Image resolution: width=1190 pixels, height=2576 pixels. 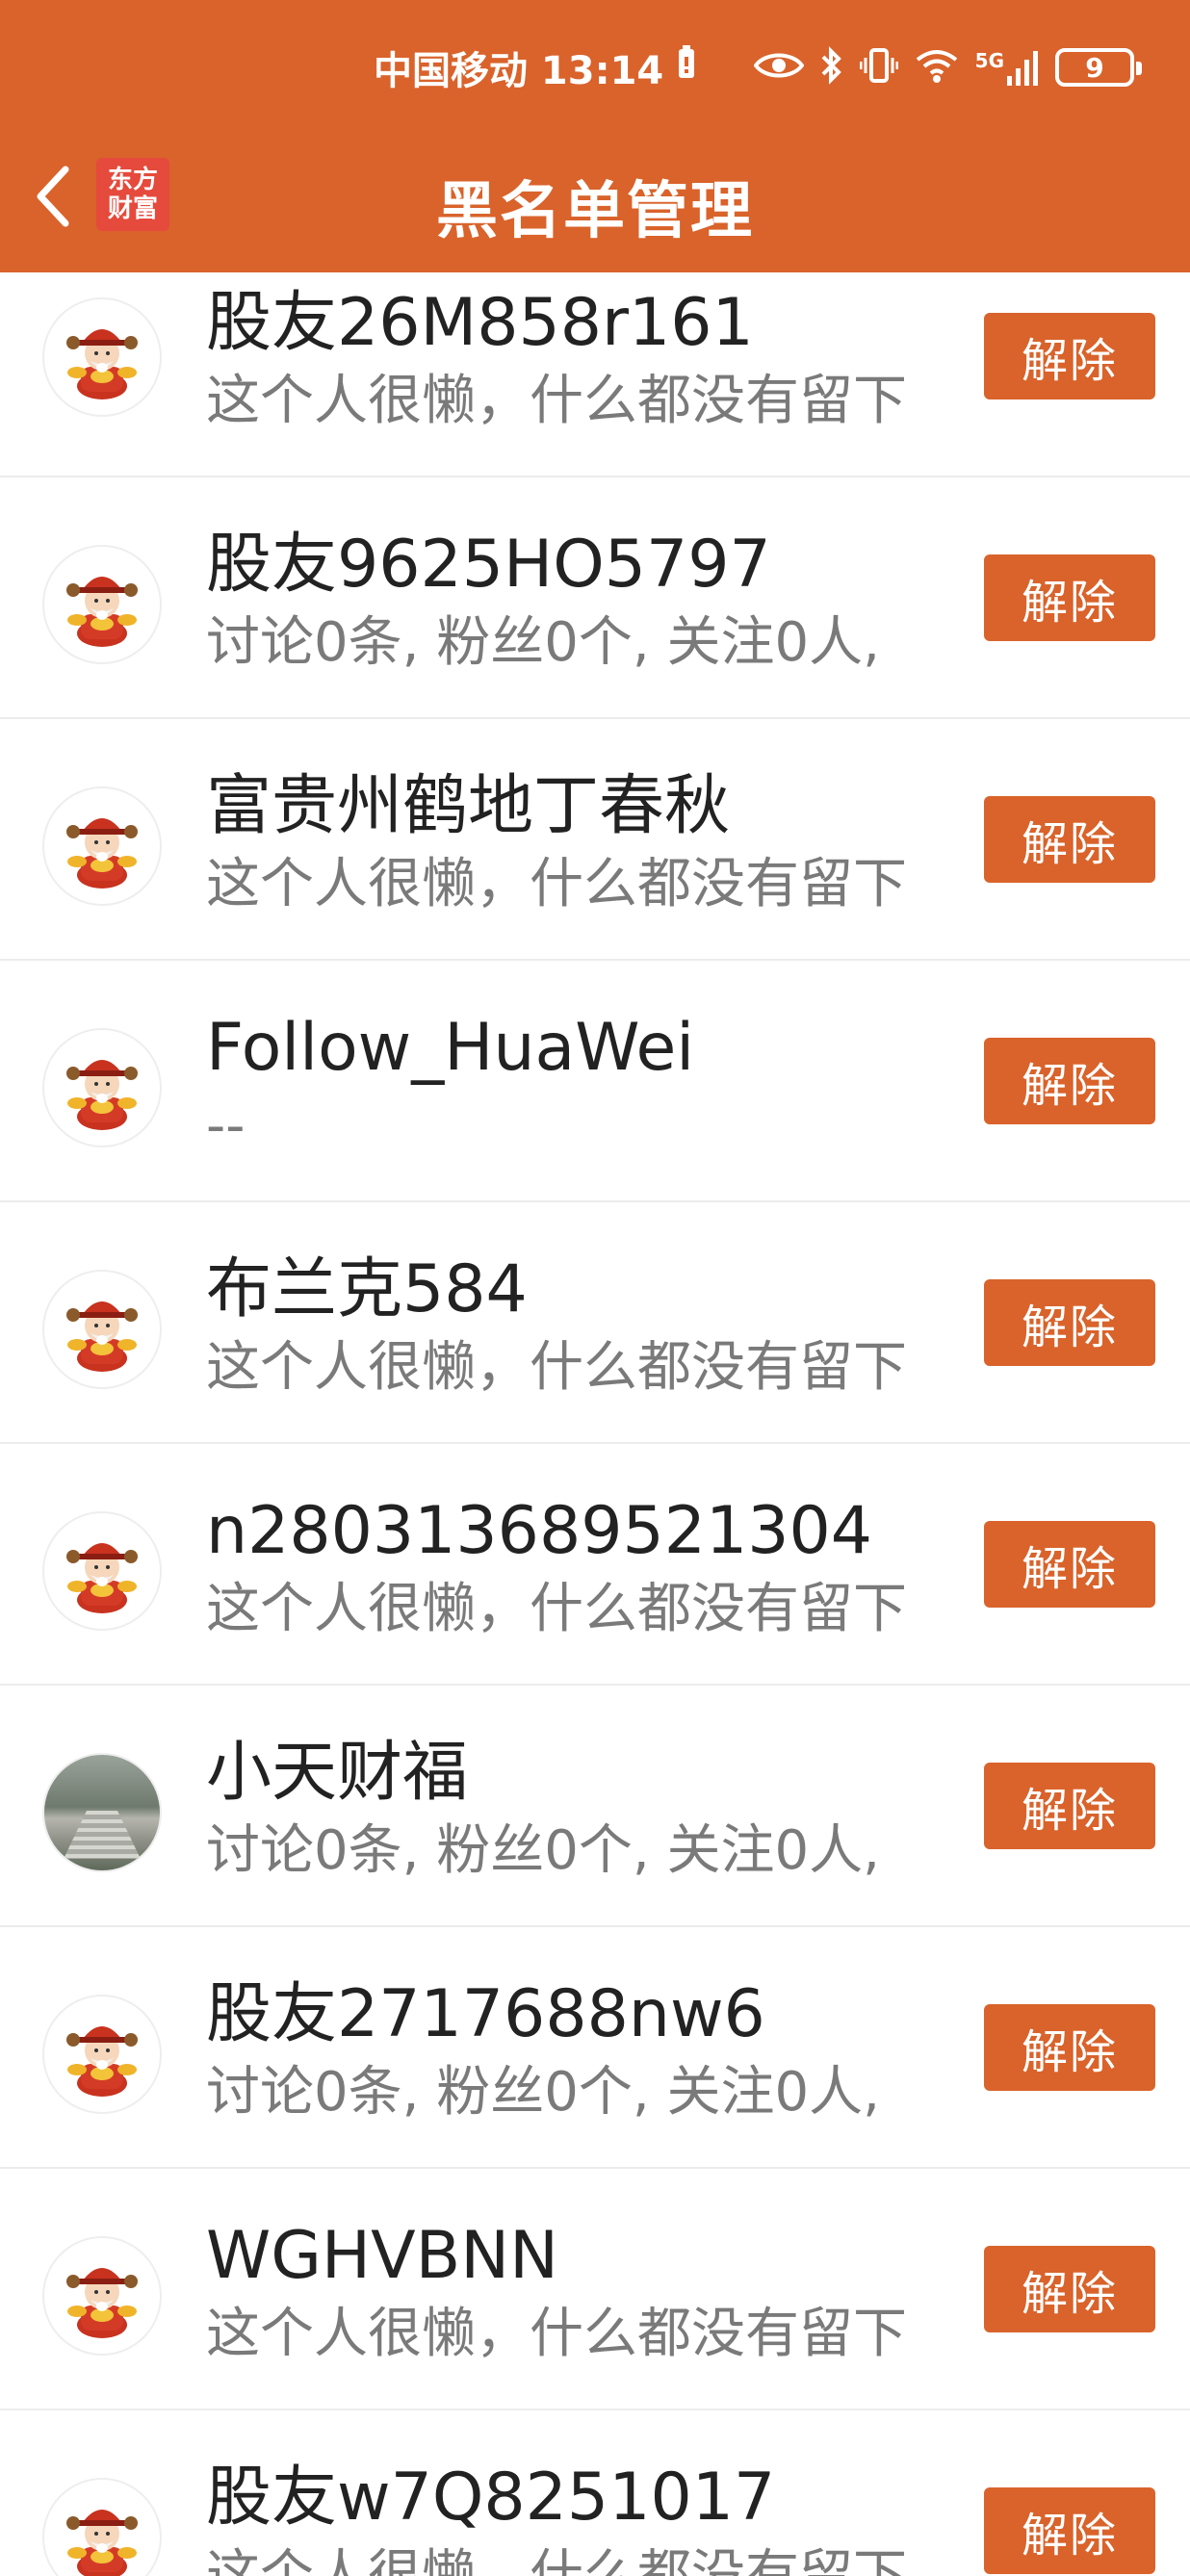 I want to click on list-item: 股友9625HO5797 讨论0条, 粉丝0个, 关注0人, 解除, so click(x=595, y=598).